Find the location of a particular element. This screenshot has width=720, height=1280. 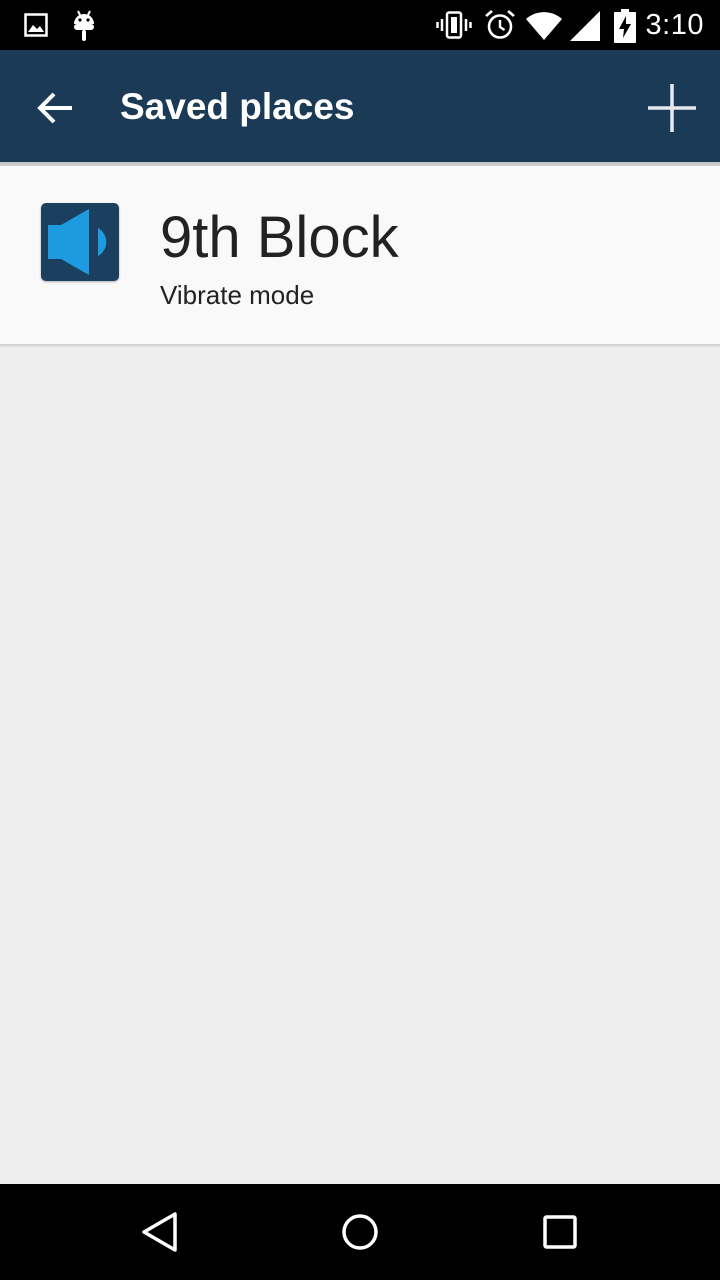

wifi-icon is located at coordinates (544, 26).